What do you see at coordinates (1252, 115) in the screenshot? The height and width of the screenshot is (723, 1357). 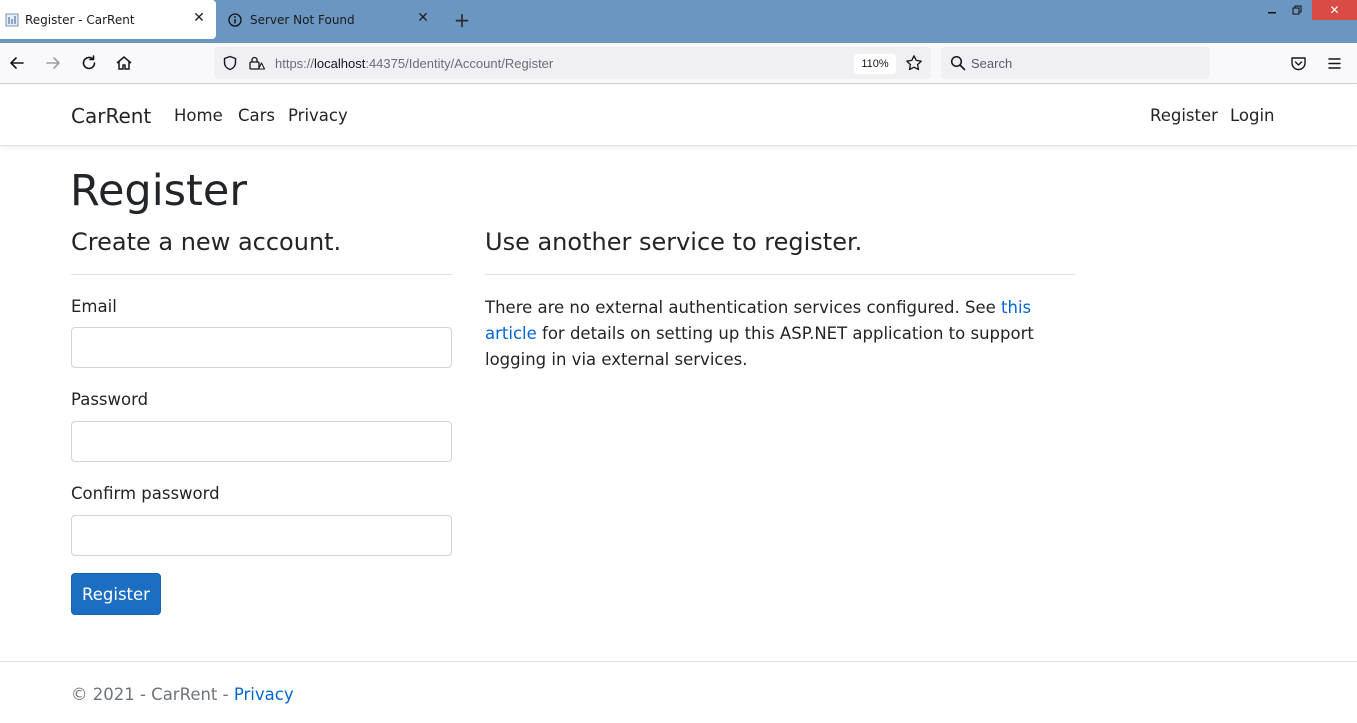 I see `nav-login-link: Login` at bounding box center [1252, 115].